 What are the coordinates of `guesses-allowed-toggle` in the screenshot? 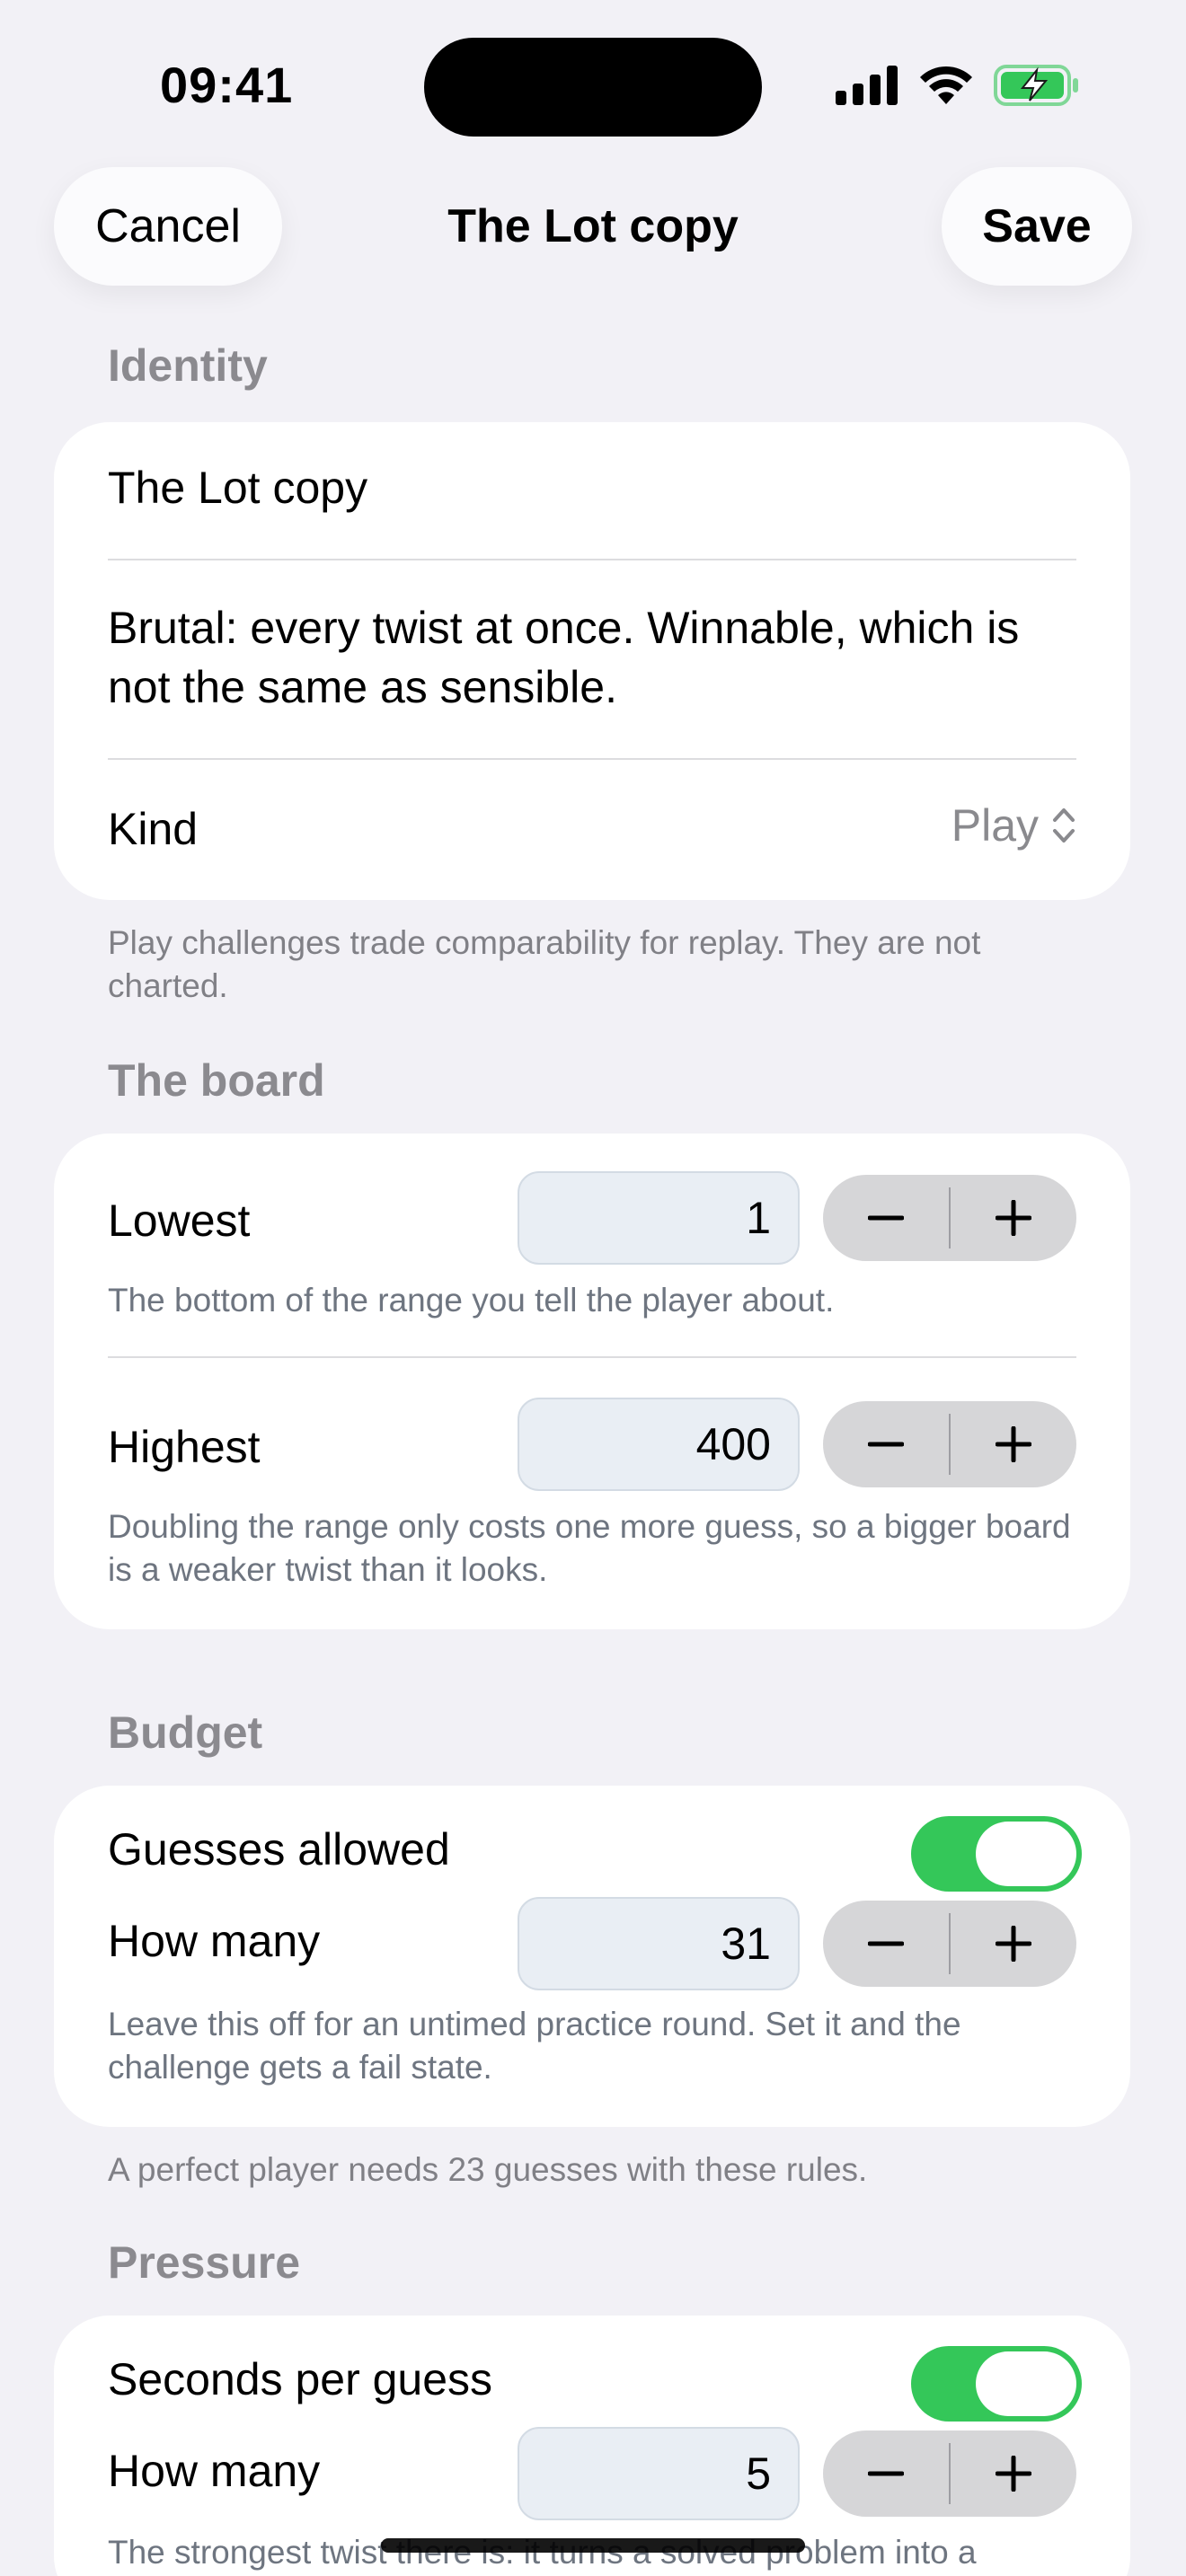 It's located at (996, 1854).